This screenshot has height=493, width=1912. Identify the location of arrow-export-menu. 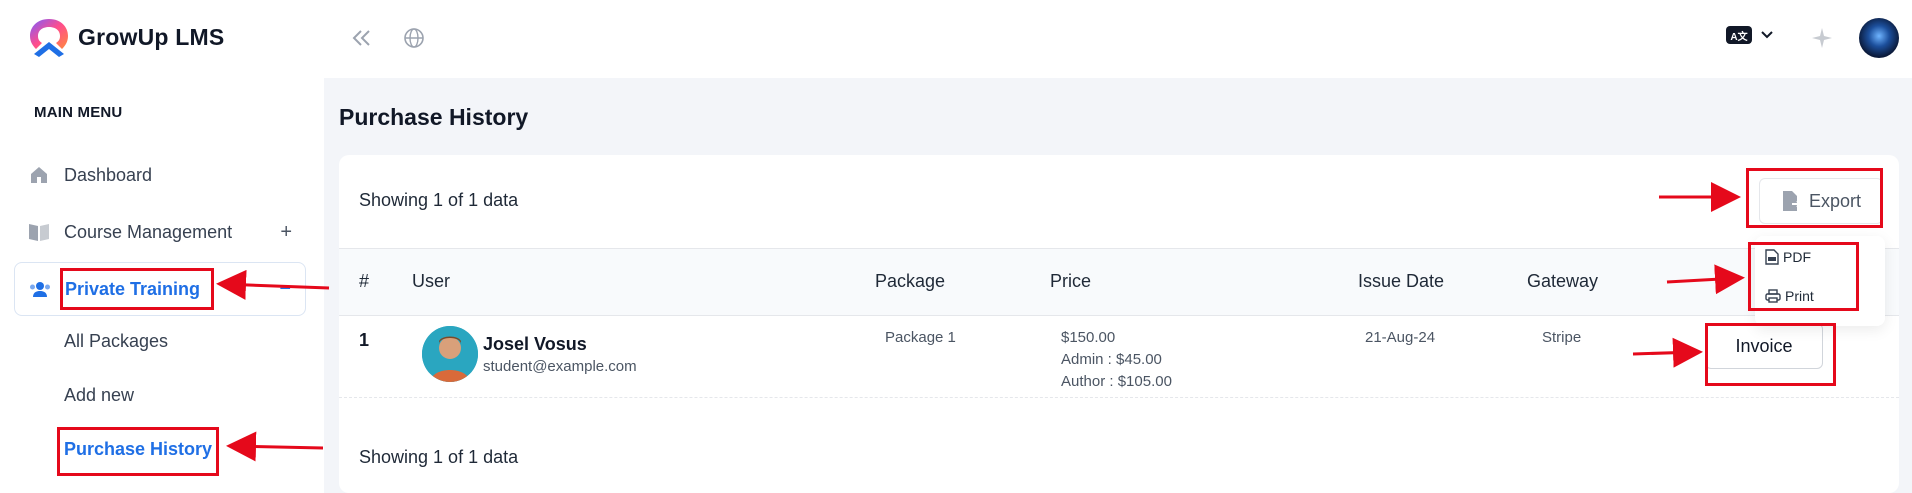
(1705, 279).